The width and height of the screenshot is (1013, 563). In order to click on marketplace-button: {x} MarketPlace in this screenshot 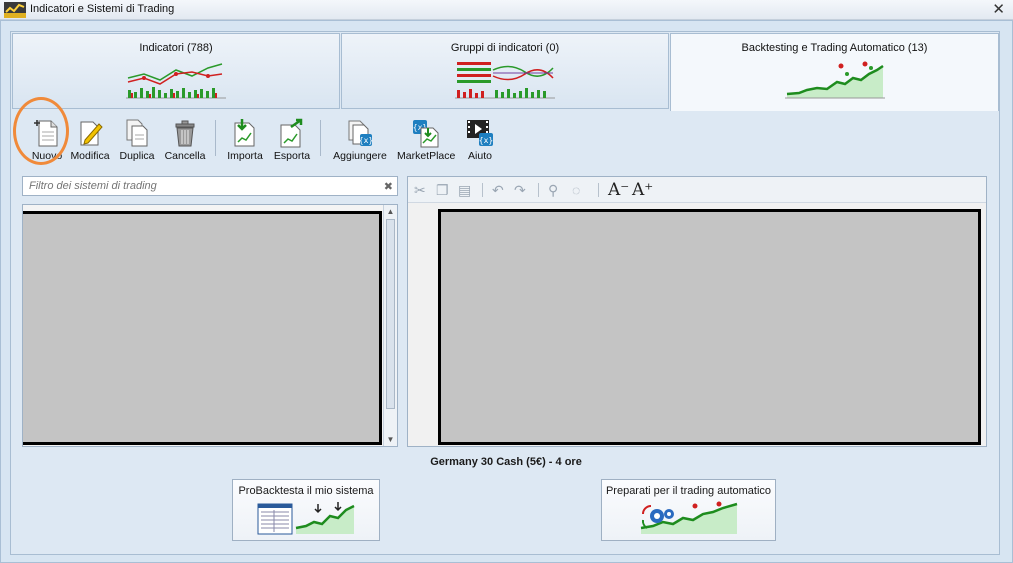, I will do `click(426, 140)`.